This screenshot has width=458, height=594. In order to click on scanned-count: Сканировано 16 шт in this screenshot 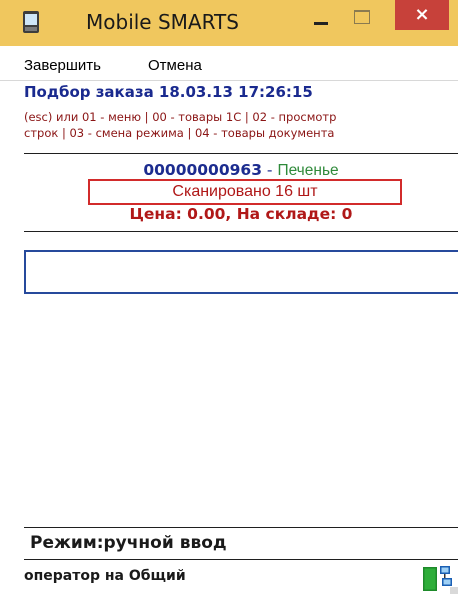, I will do `click(245, 192)`.